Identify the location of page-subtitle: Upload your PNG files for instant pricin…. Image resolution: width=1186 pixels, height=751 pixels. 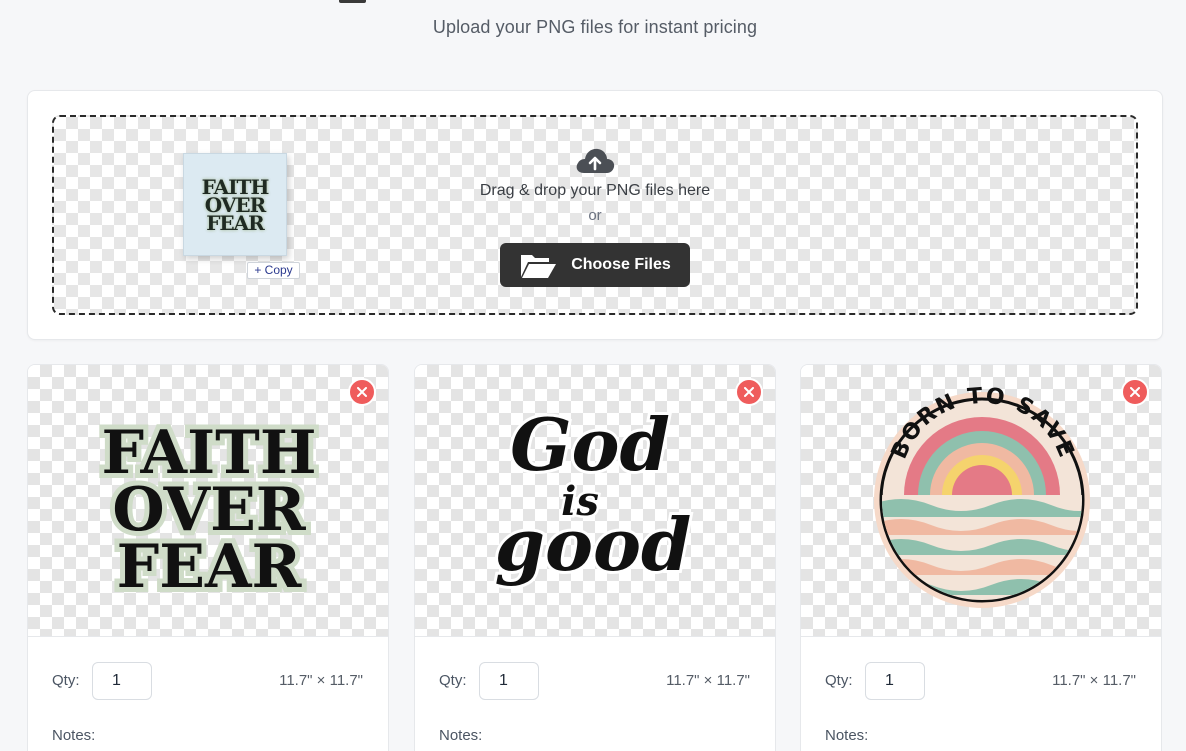
(595, 27).